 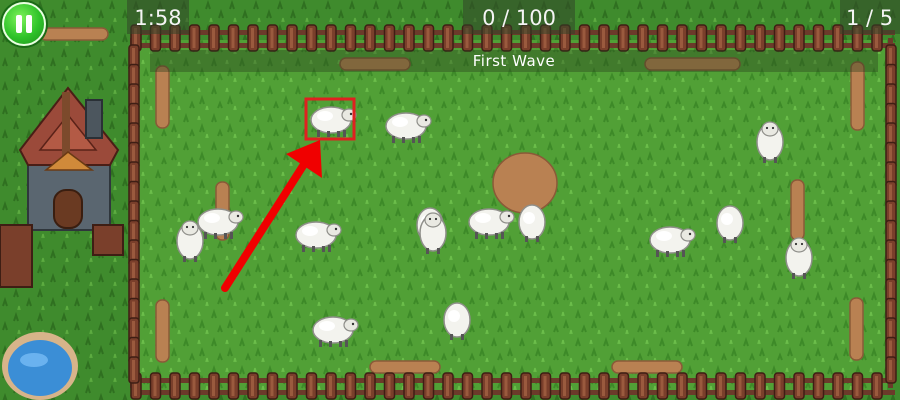 I want to click on wave-banner: First Wave, so click(x=514, y=61).